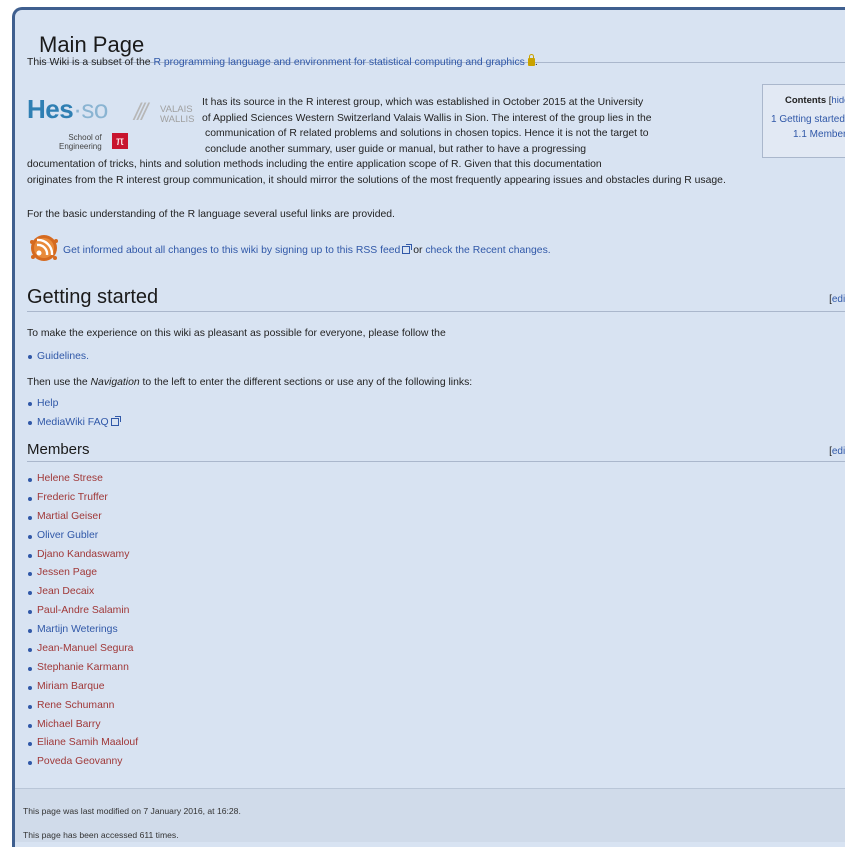 Image resolution: width=845 pixels, height=847 pixels. I want to click on list-item: Rene Schumann, so click(82, 706).